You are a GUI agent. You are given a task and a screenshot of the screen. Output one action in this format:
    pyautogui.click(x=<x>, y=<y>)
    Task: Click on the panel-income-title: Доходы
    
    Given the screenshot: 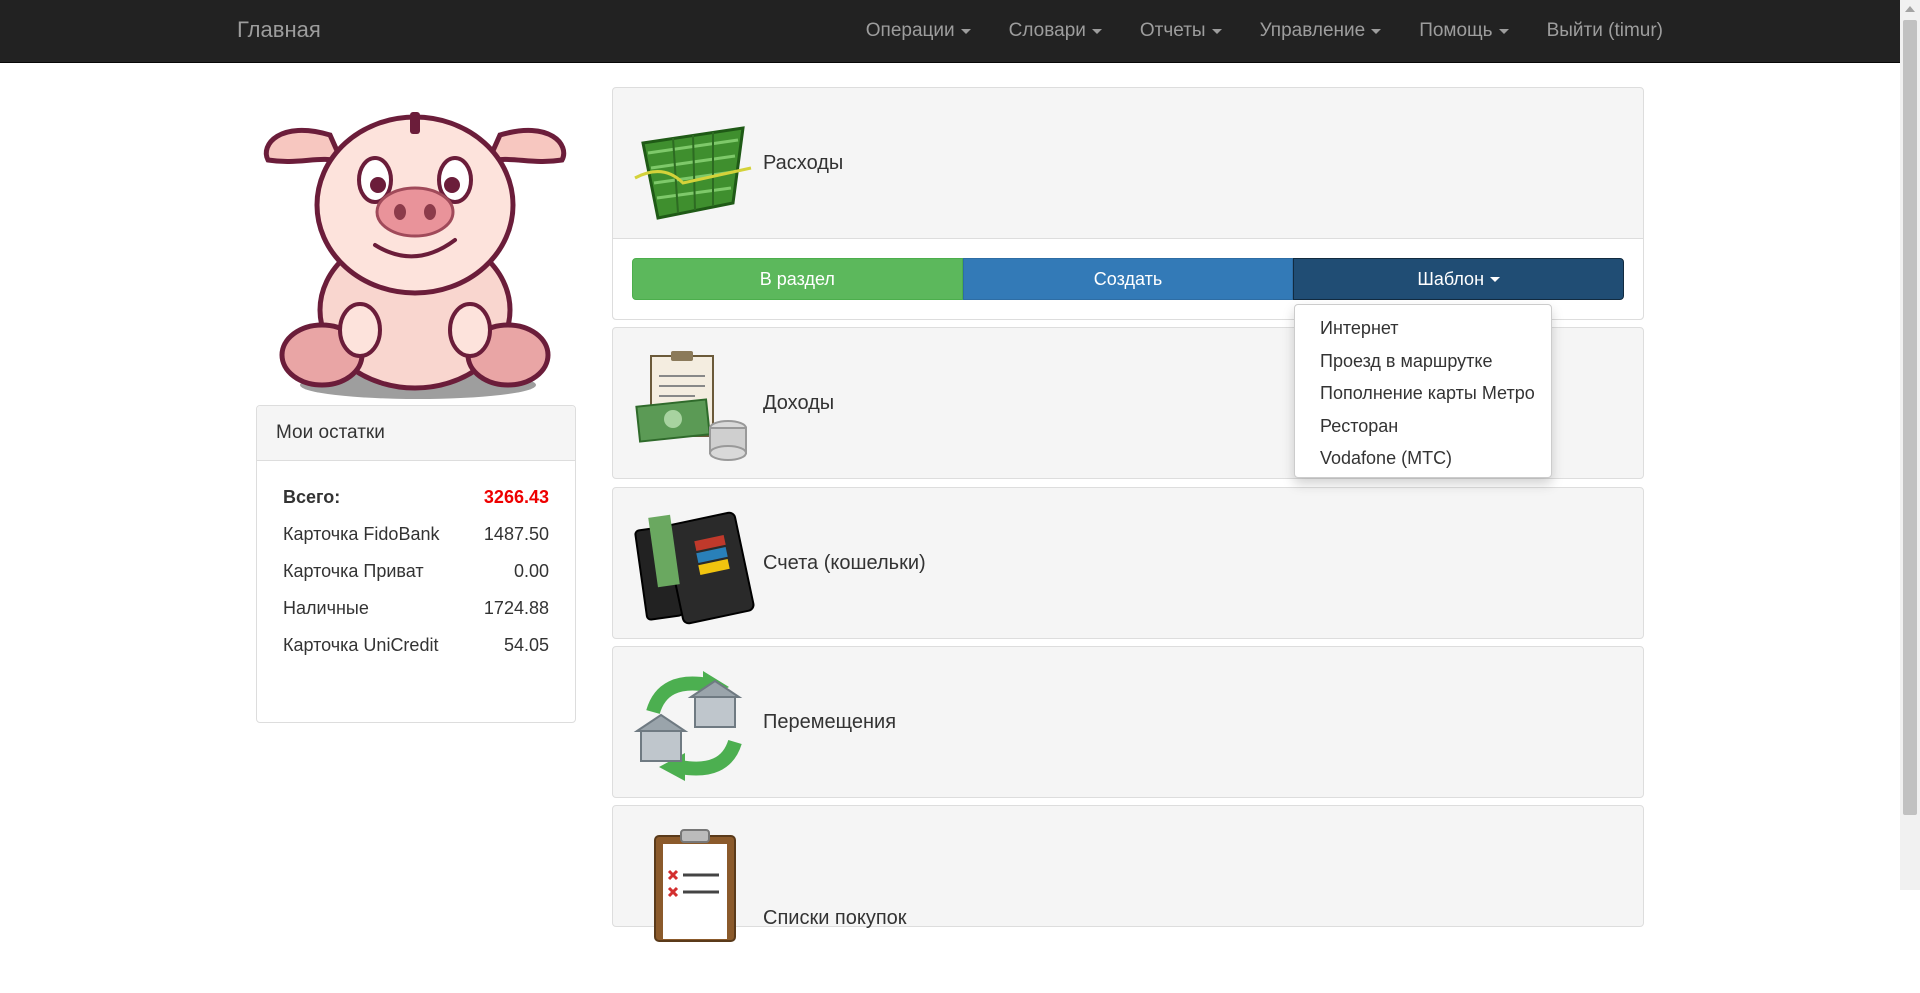 What is the action you would take?
    pyautogui.click(x=798, y=403)
    